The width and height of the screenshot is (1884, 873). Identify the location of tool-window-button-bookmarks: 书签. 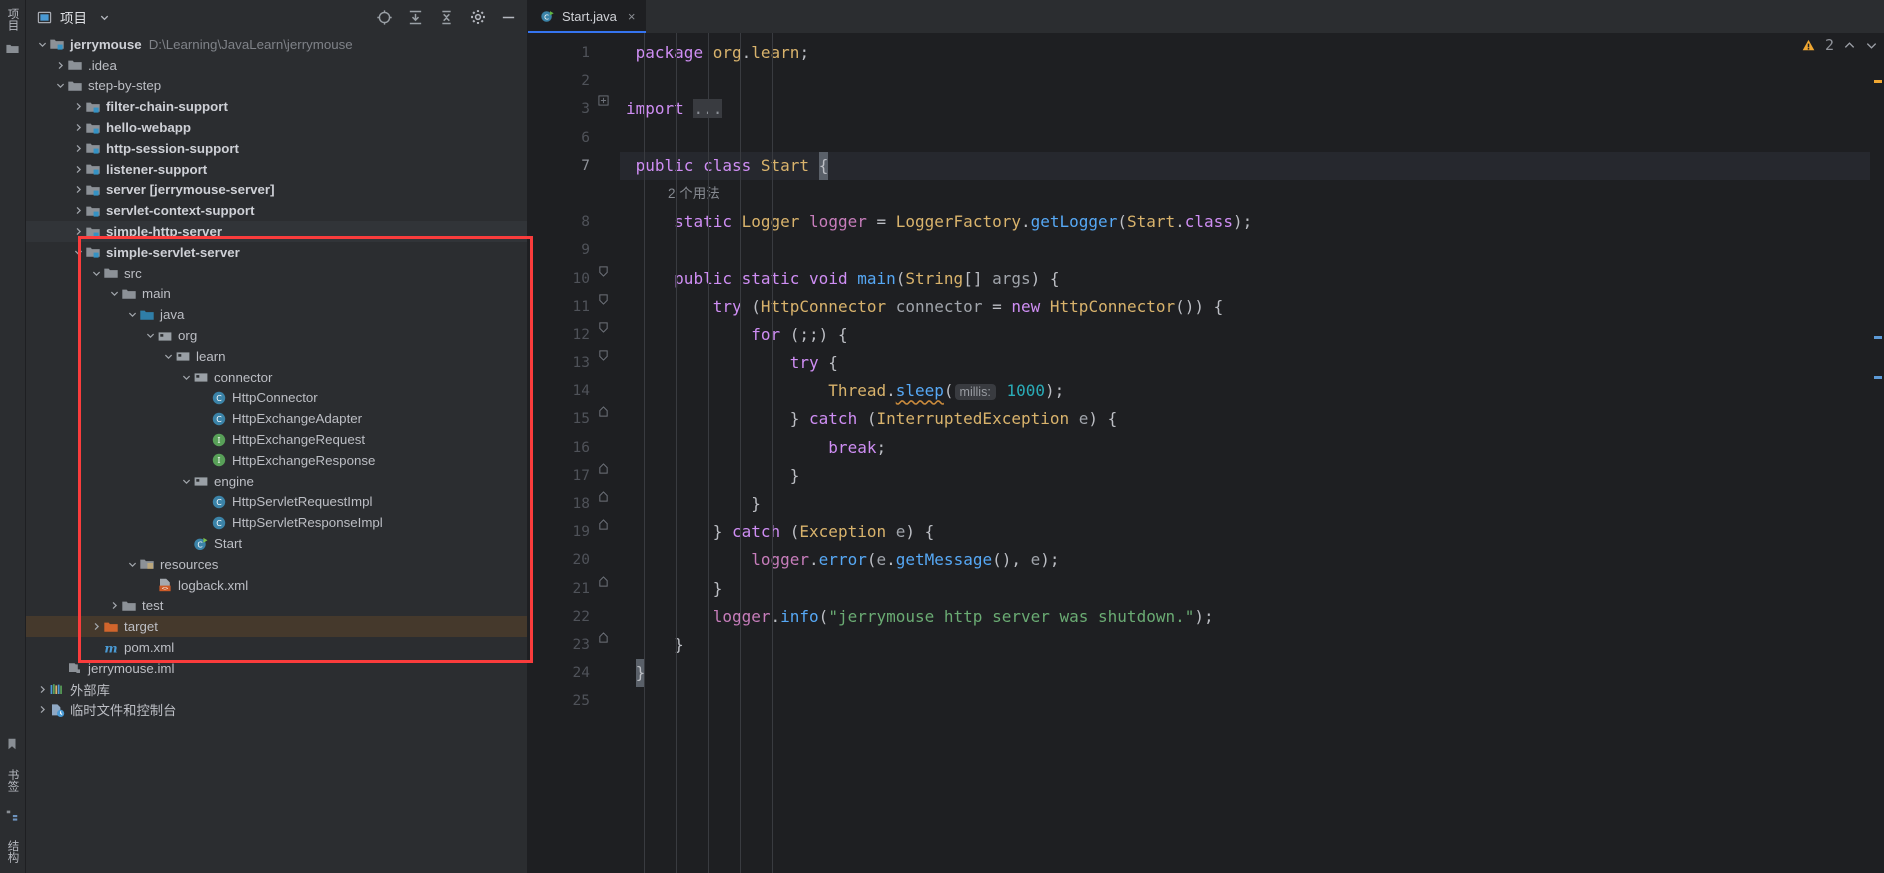
(13, 780).